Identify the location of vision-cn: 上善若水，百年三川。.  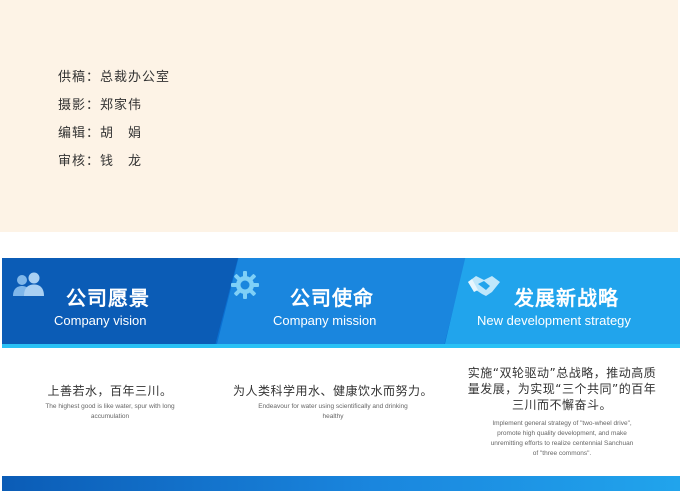
(110, 391).